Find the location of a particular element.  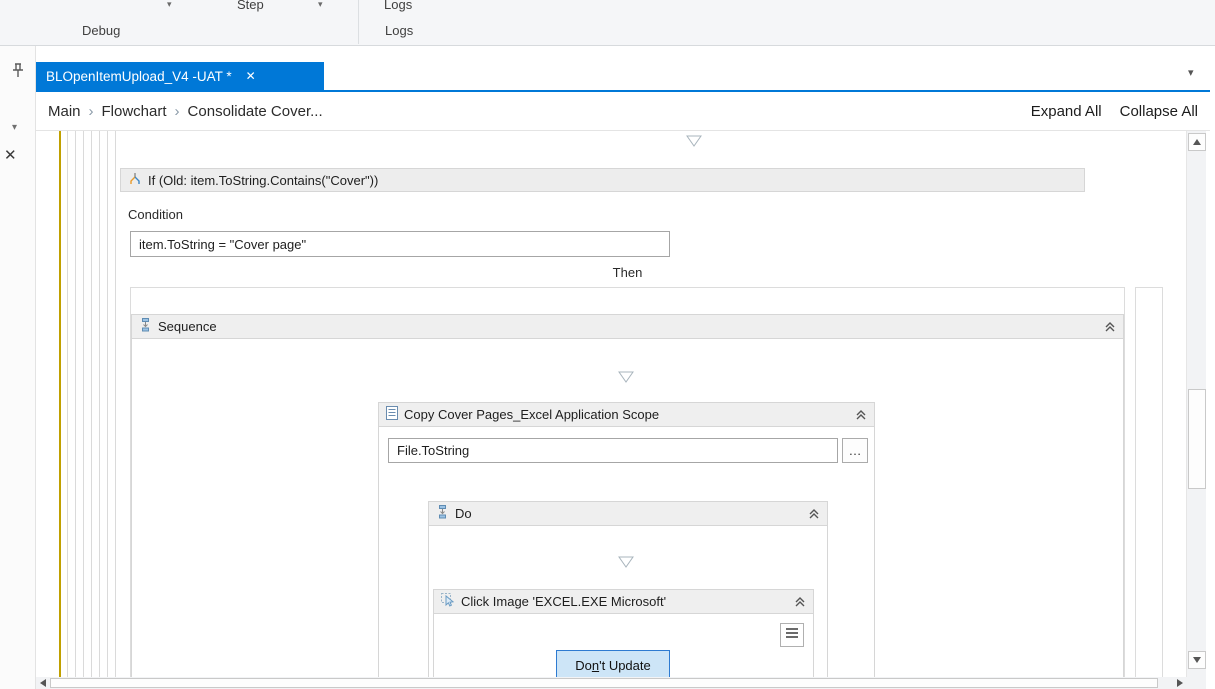

ribbon: ▾ Step ▾ Logs Debug Logs is located at coordinates (607, 23).